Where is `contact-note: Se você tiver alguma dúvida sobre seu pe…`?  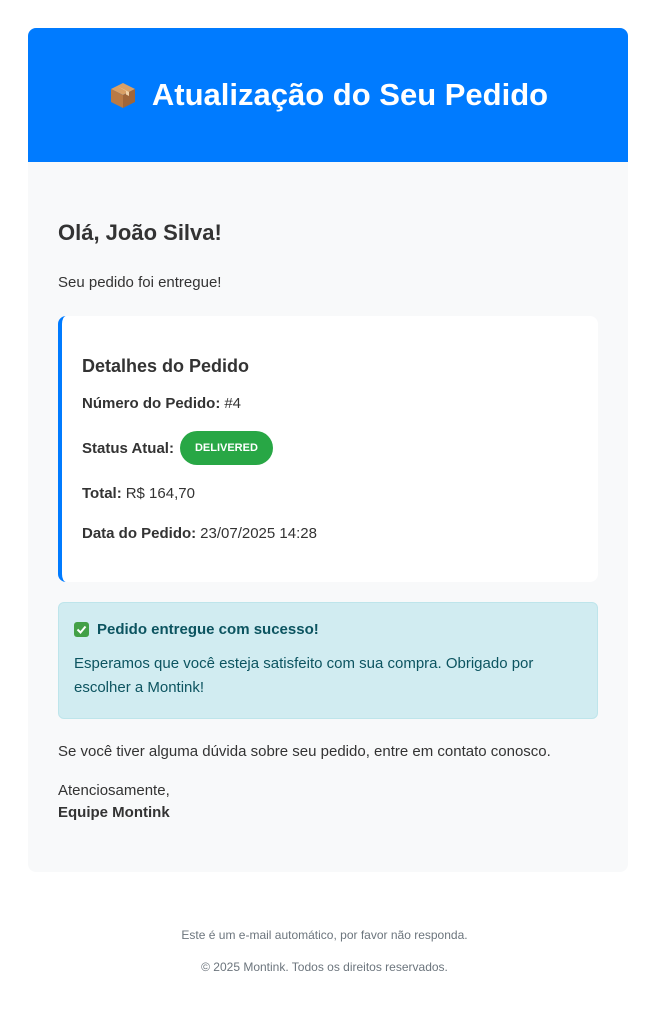 contact-note: Se você tiver alguma dúvida sobre seu pe… is located at coordinates (304, 752).